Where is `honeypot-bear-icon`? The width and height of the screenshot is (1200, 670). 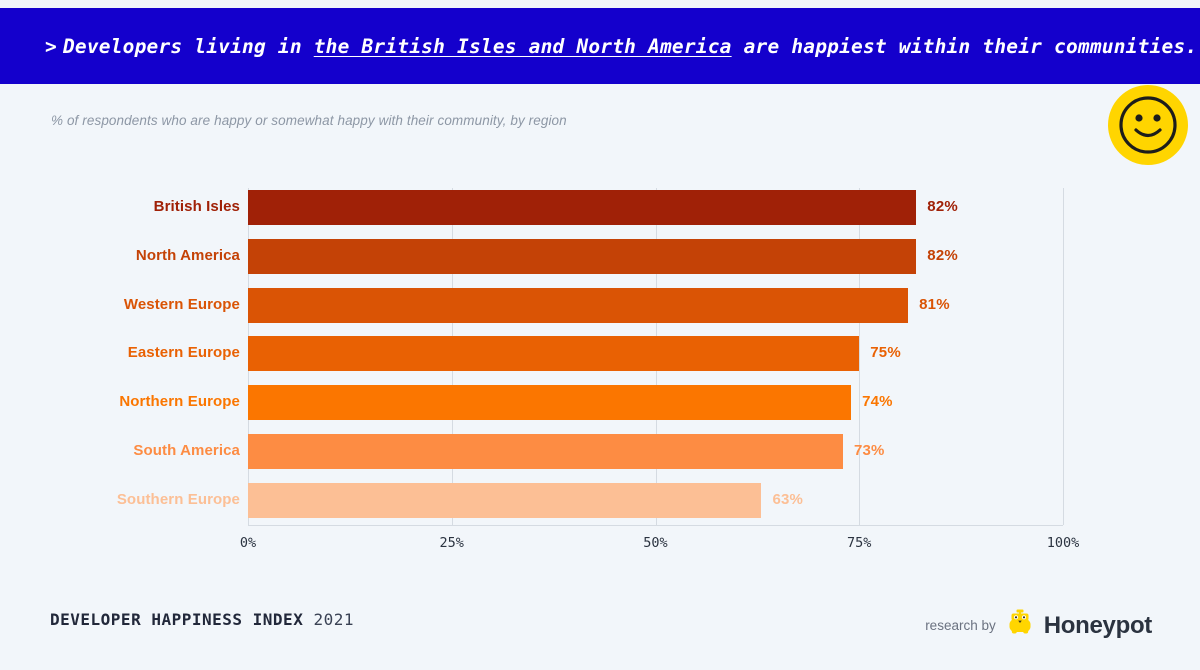
honeypot-bear-icon is located at coordinates (1020, 625).